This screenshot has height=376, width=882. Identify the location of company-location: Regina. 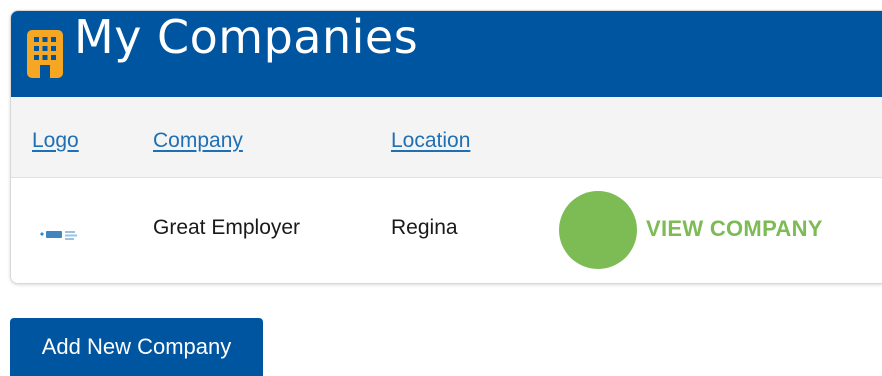
(424, 227).